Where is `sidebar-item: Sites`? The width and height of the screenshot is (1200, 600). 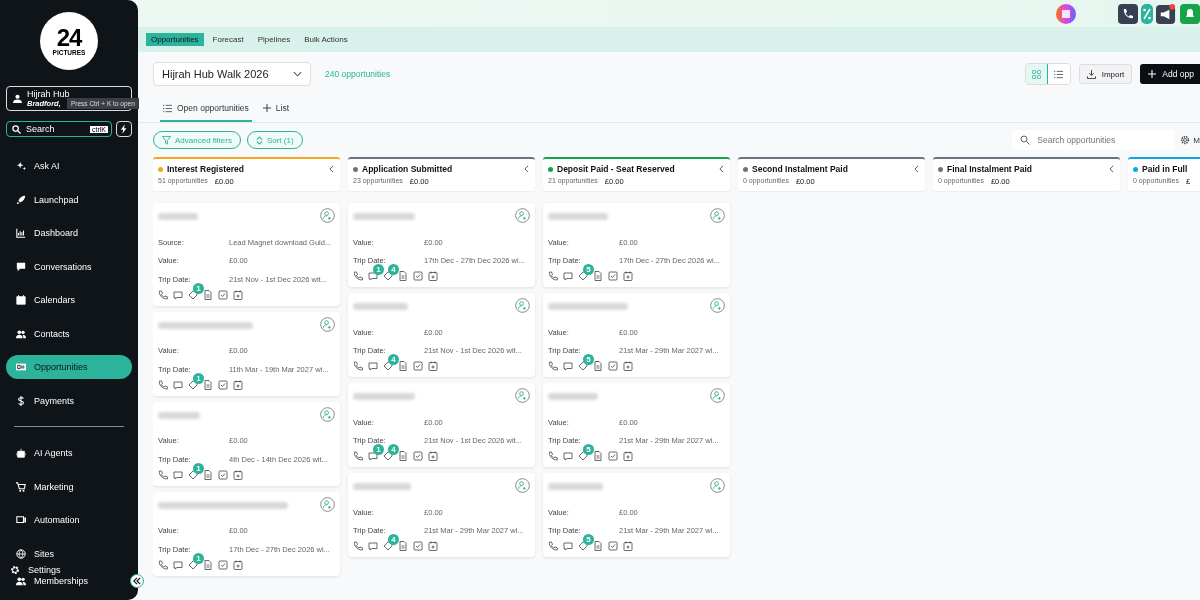
sidebar-item: Sites is located at coordinates (69, 553).